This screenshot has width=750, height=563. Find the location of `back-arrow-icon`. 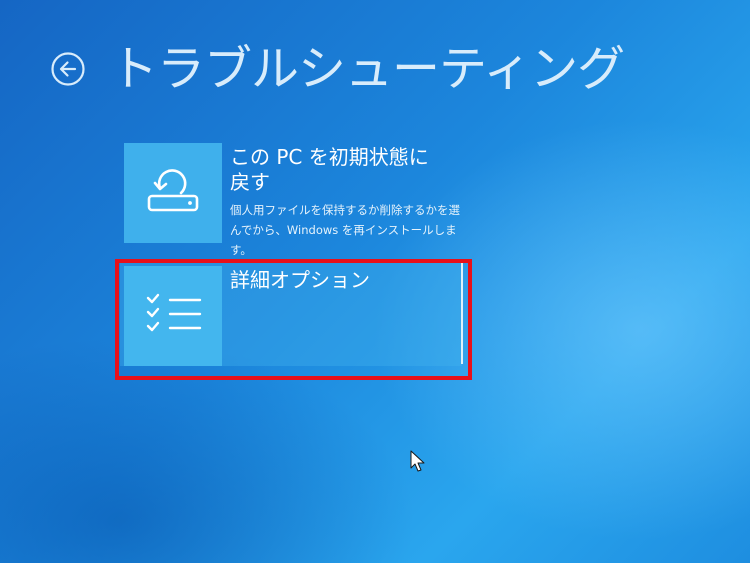

back-arrow-icon is located at coordinates (68, 69).